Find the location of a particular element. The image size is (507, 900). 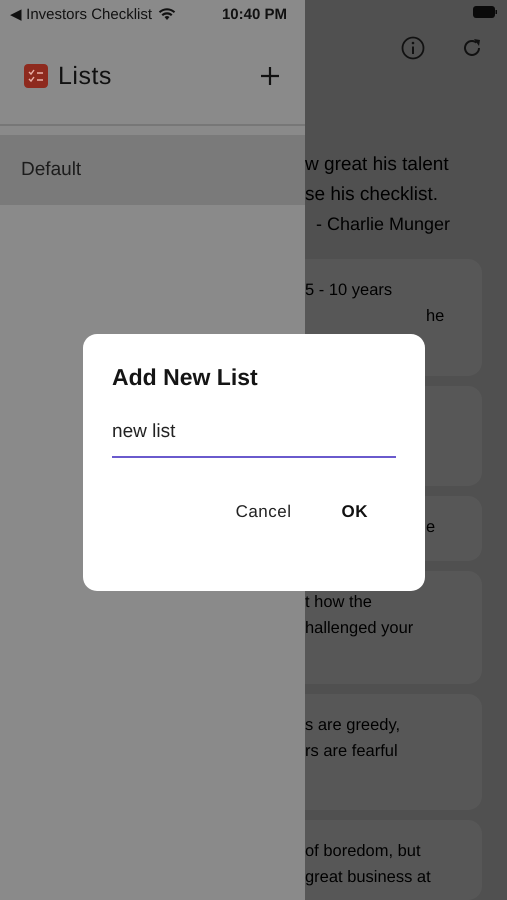

drawer-title: Lists is located at coordinates (85, 76).